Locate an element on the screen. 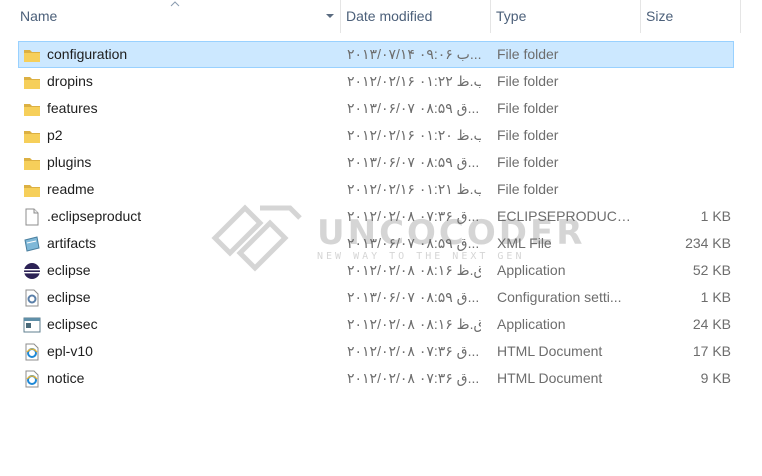  column-header-date-modified: Date modified is located at coordinates (415, 16).